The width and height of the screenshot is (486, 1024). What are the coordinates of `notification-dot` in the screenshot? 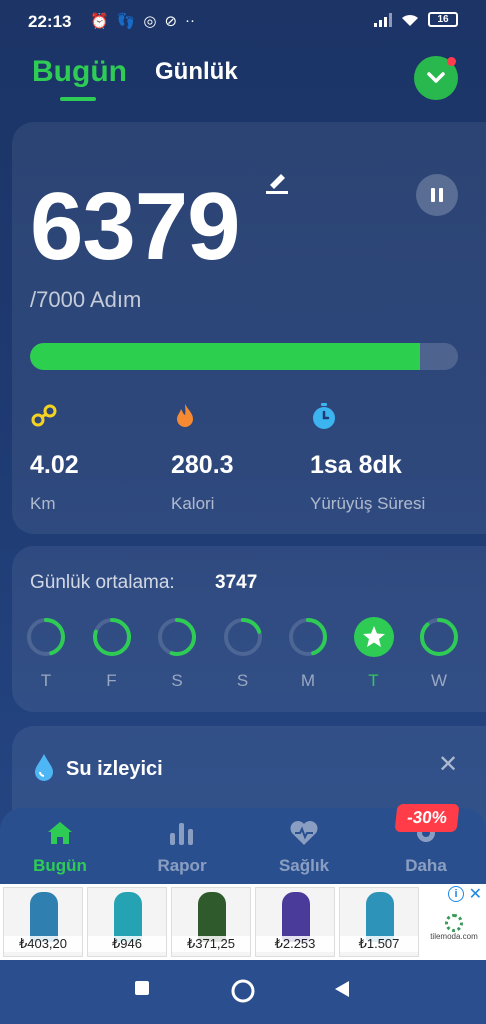 It's located at (451, 61).